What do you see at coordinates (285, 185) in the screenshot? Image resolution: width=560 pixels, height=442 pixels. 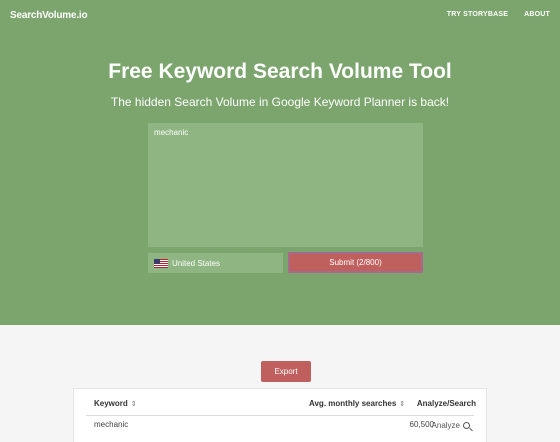 I see `keywords-textarea` at bounding box center [285, 185].